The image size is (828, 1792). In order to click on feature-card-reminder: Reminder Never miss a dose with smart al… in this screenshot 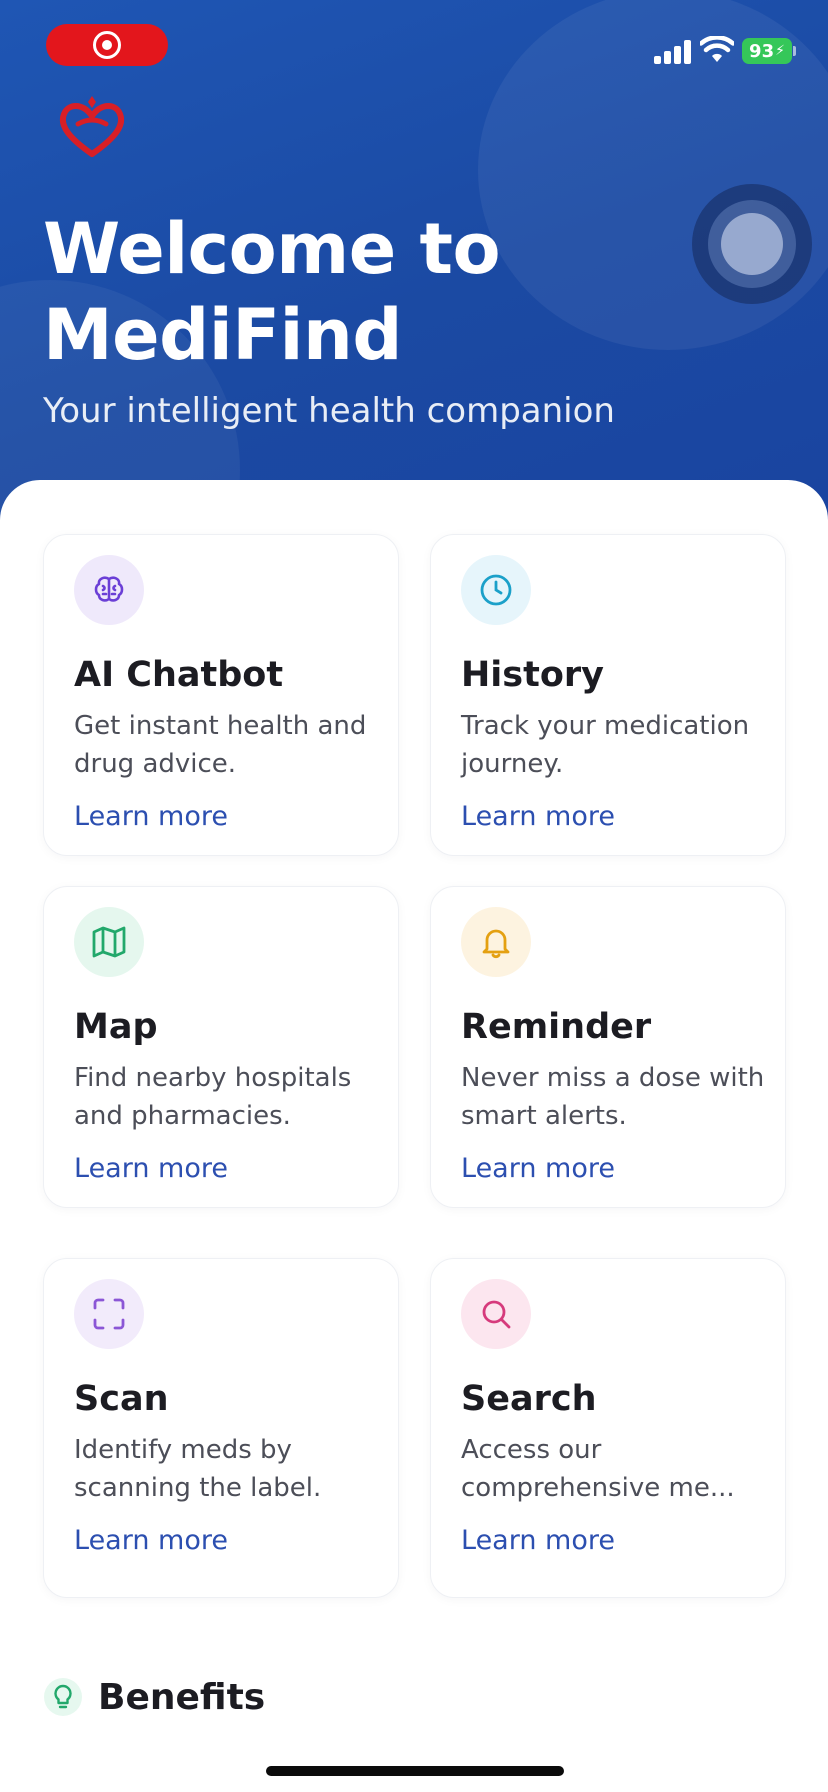, I will do `click(608, 1047)`.